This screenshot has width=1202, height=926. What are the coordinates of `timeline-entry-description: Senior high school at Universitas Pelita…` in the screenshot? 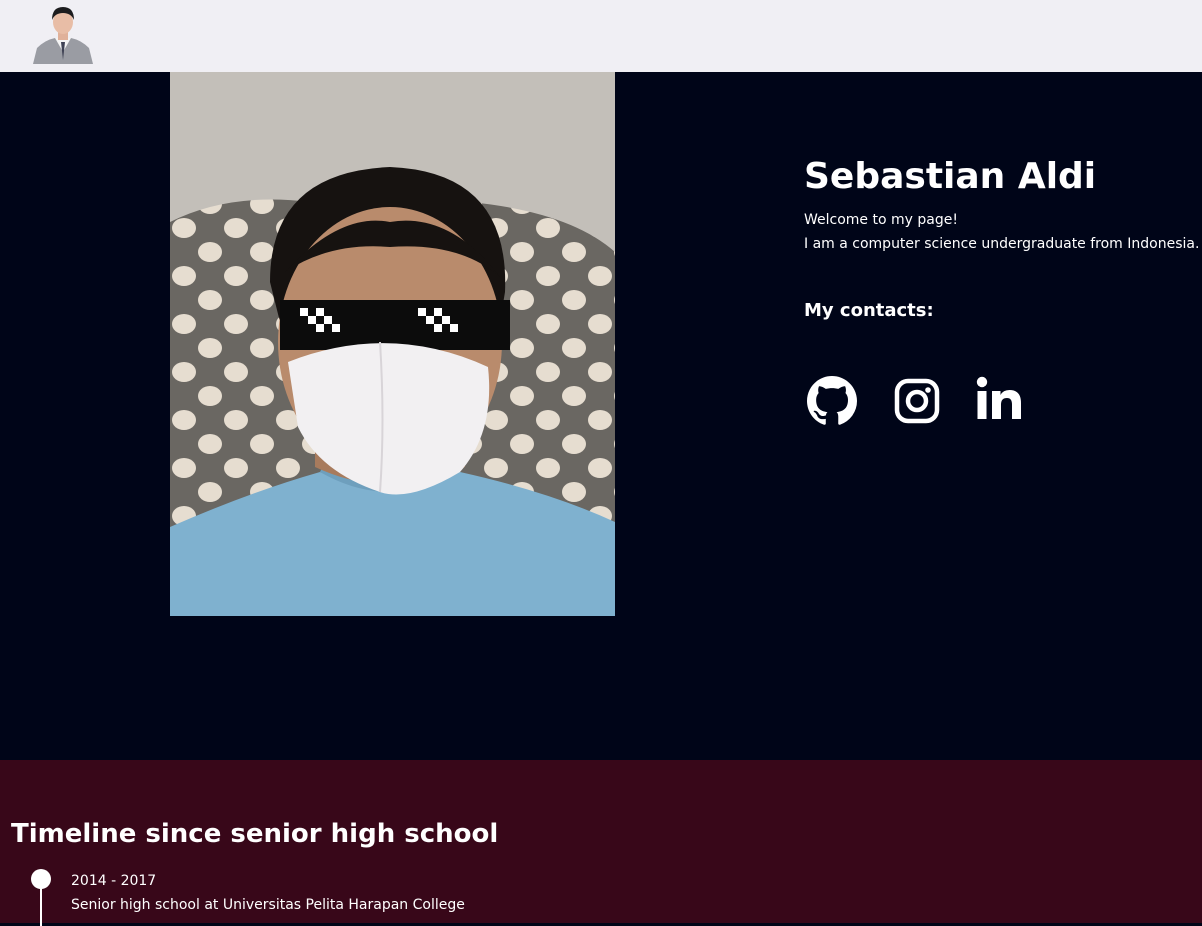 It's located at (268, 905).